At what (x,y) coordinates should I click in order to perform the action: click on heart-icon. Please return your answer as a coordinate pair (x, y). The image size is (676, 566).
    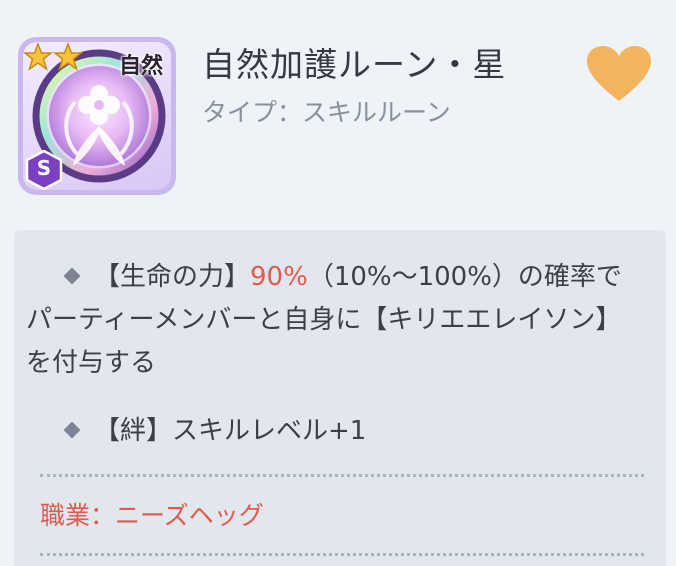
    Looking at the image, I should click on (619, 74).